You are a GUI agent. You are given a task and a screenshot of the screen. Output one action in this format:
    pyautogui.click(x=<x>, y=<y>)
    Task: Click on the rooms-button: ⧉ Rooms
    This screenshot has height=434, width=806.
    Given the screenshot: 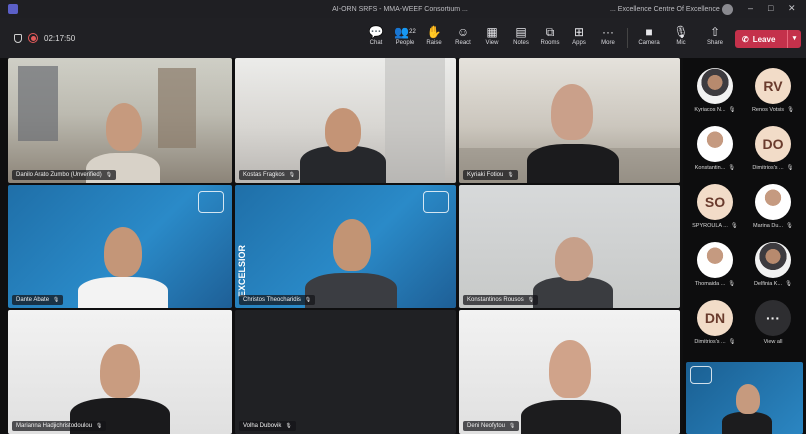 What is the action you would take?
    pyautogui.click(x=550, y=35)
    